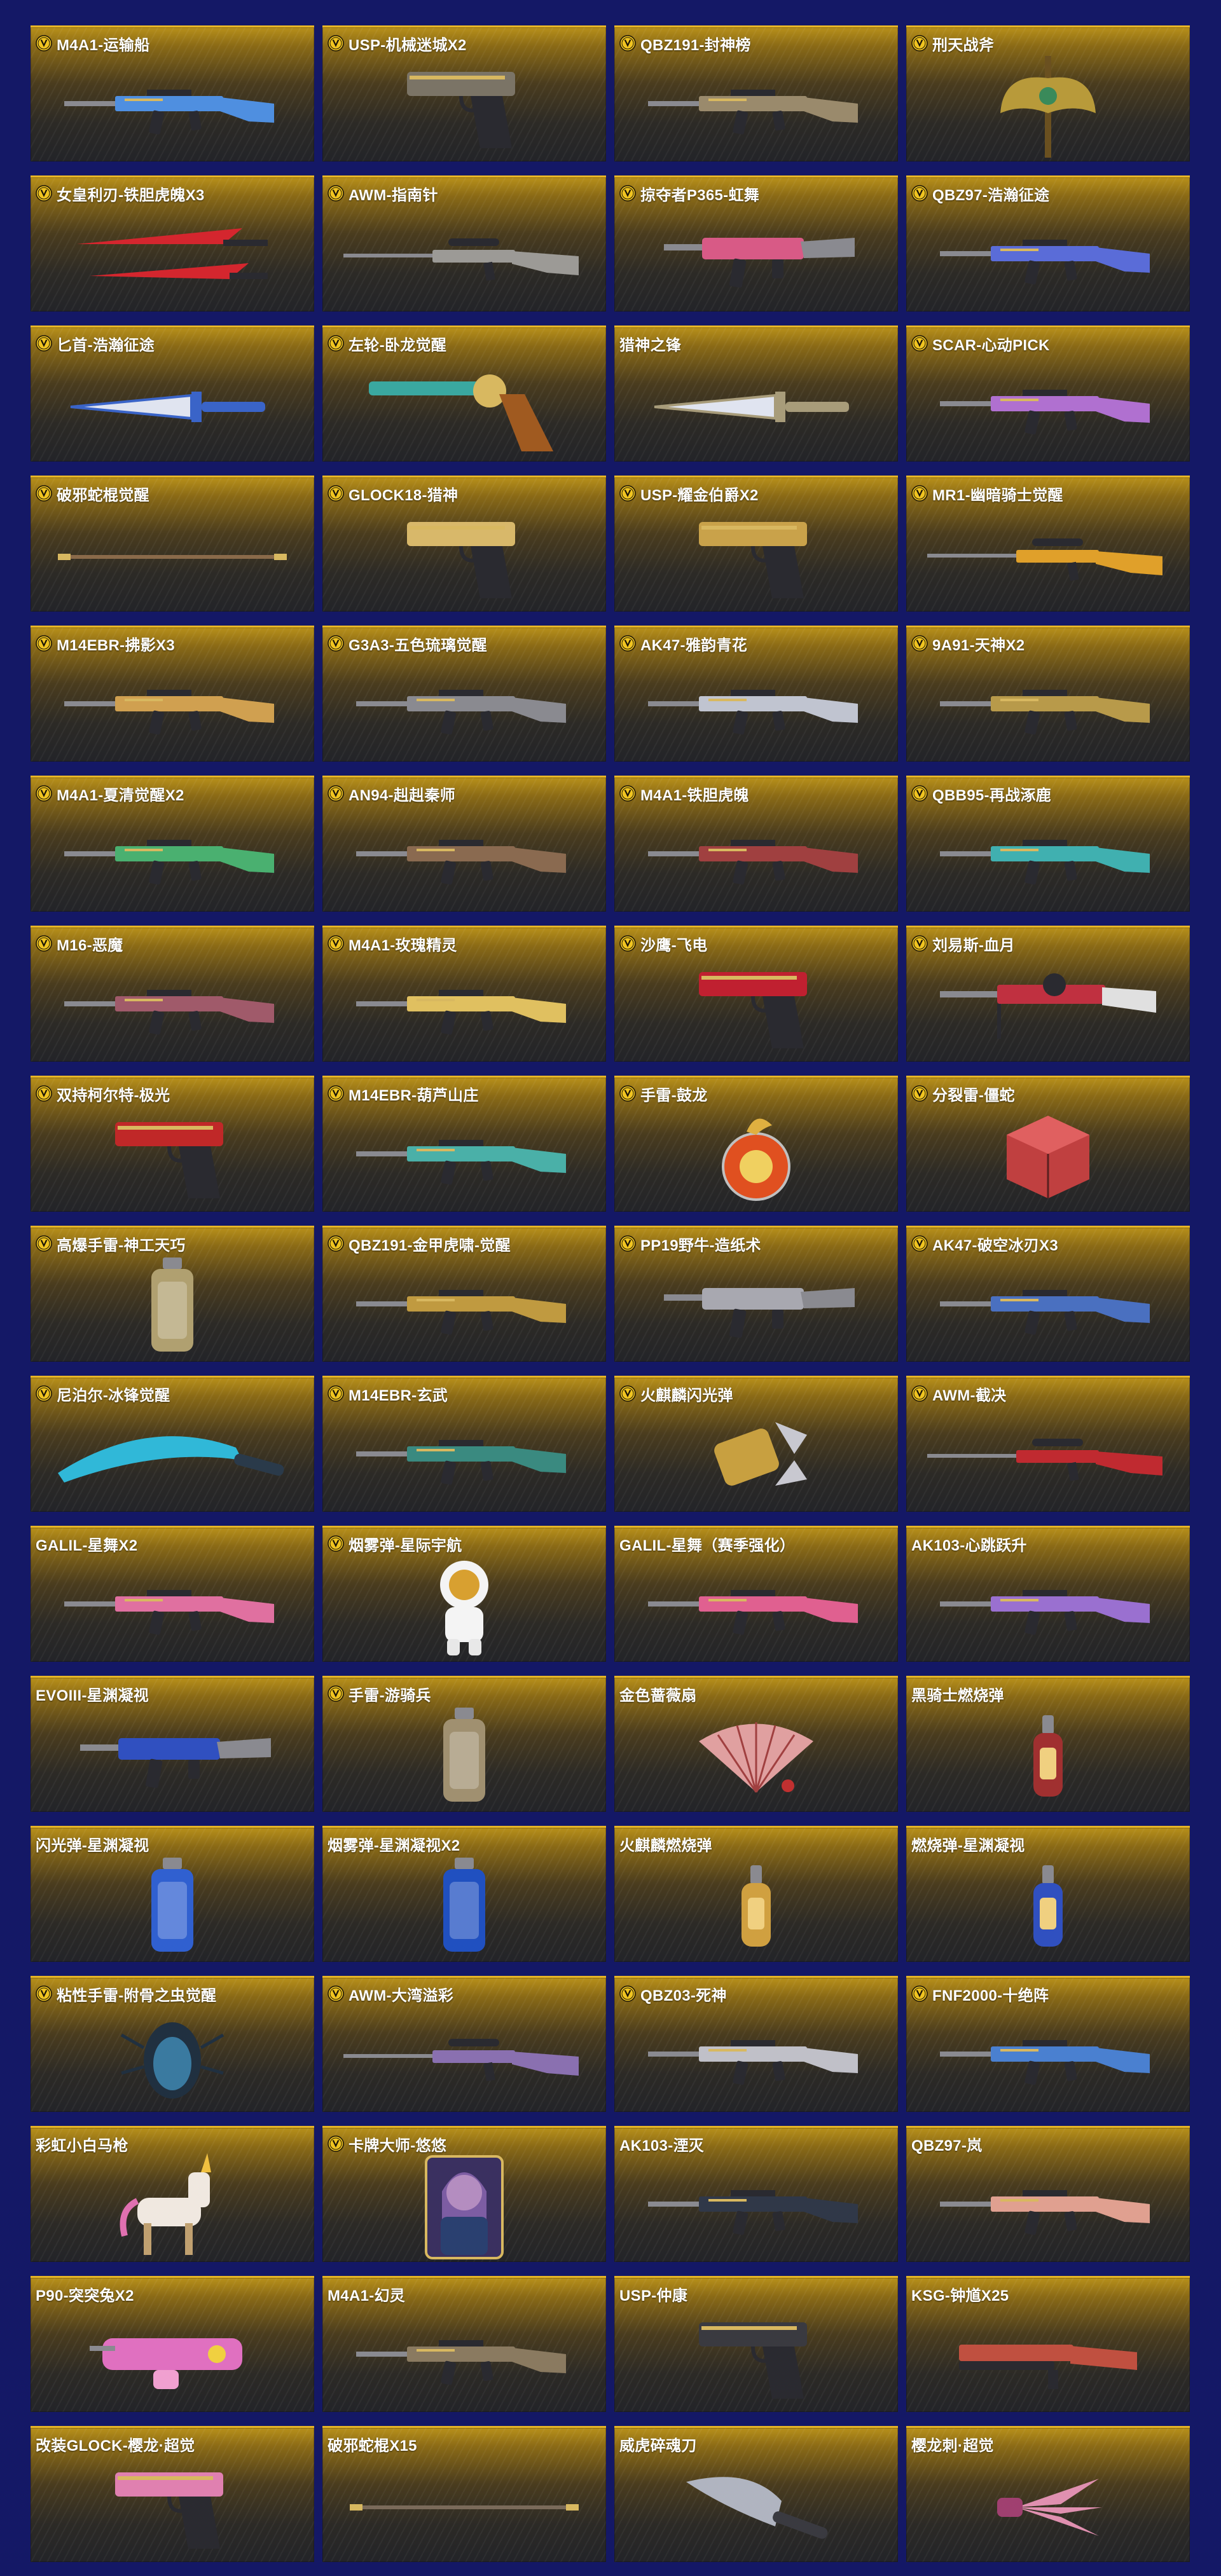  I want to click on item-card: AWM-大湾溢彩, so click(464, 2044).